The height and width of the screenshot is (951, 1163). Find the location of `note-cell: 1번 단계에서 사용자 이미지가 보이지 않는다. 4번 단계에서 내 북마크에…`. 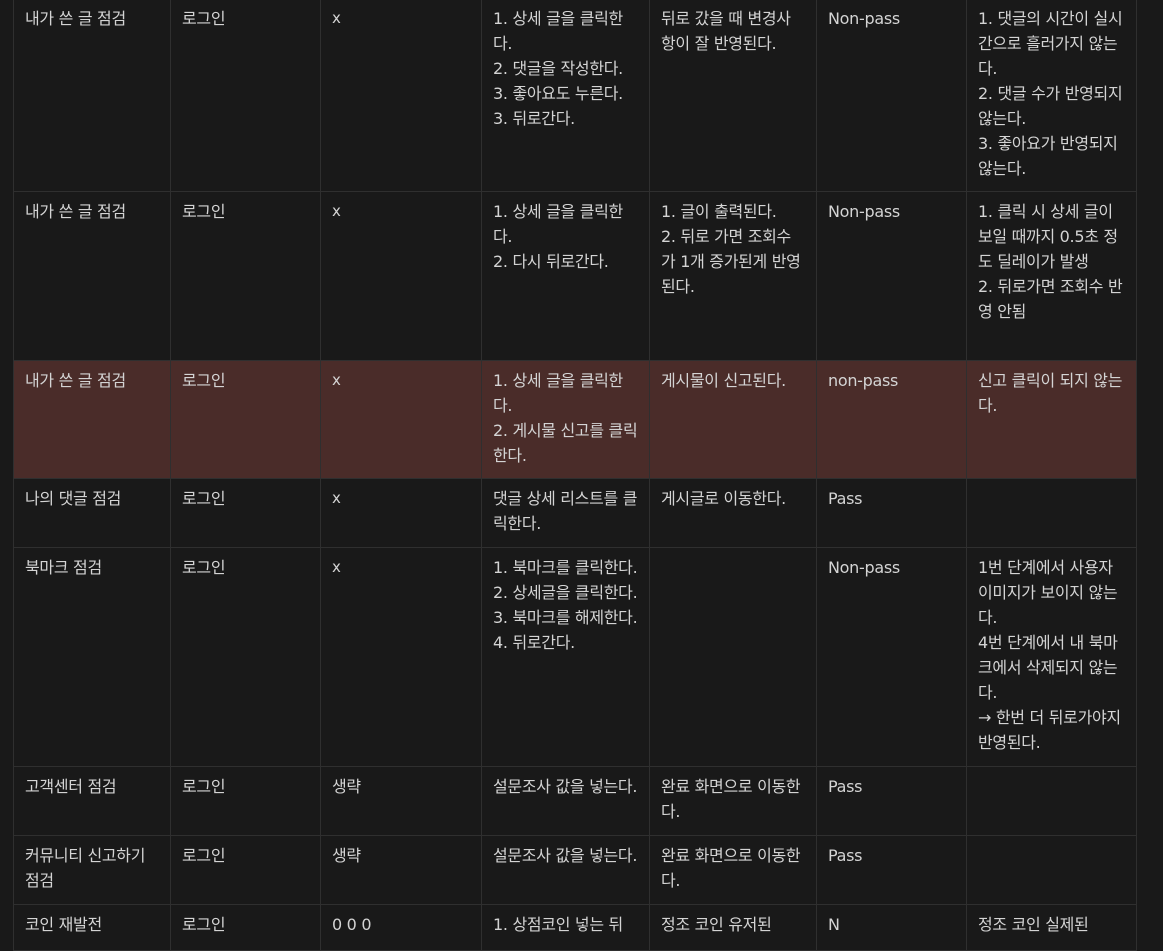

note-cell: 1번 단계에서 사용자 이미지가 보이지 않는다. 4번 단계에서 내 북마크에… is located at coordinates (1051, 657).